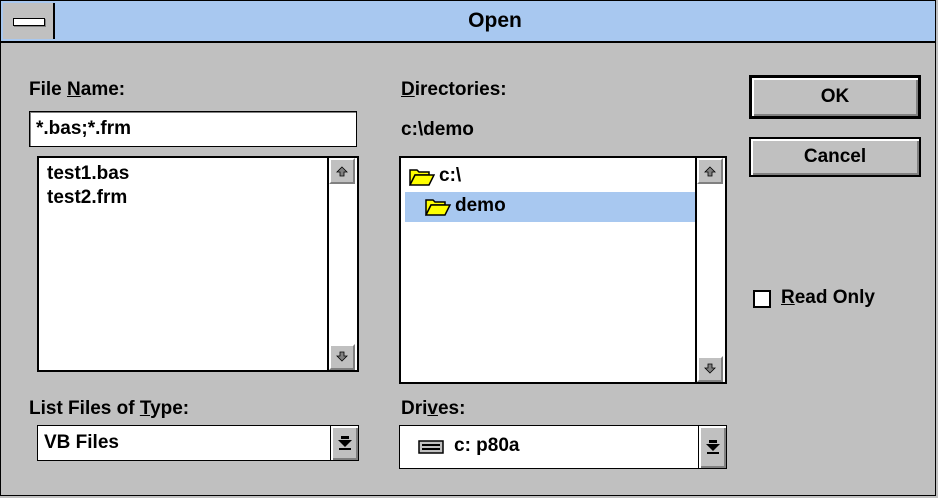 Image resolution: width=938 pixels, height=498 pixels. What do you see at coordinates (480, 205) in the screenshot?
I see `directory-label: demo` at bounding box center [480, 205].